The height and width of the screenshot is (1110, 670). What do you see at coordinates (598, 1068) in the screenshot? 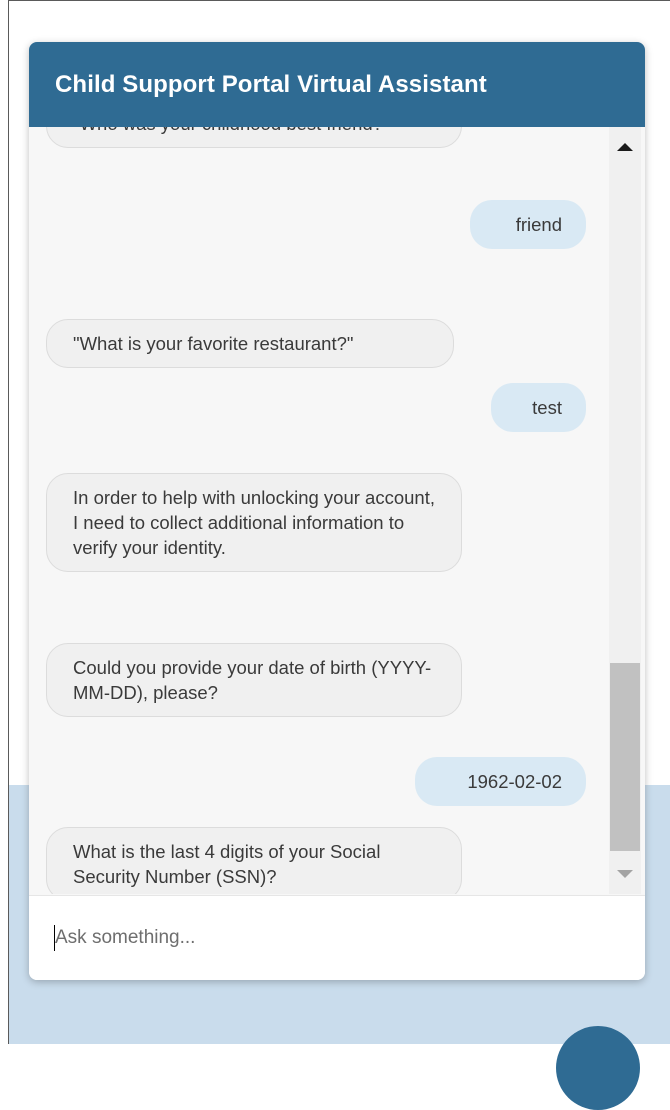
I see `chat-launcher-button` at bounding box center [598, 1068].